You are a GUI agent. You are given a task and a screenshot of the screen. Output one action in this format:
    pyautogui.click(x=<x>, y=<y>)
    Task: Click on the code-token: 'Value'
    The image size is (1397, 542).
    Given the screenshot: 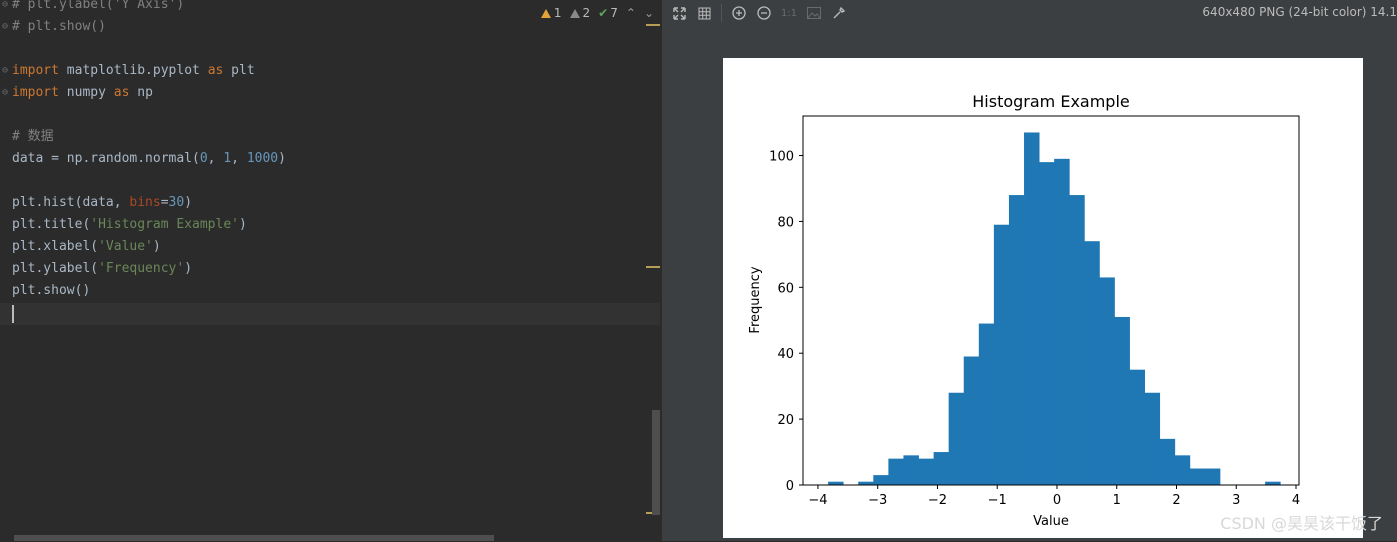 What is the action you would take?
    pyautogui.click(x=125, y=246)
    